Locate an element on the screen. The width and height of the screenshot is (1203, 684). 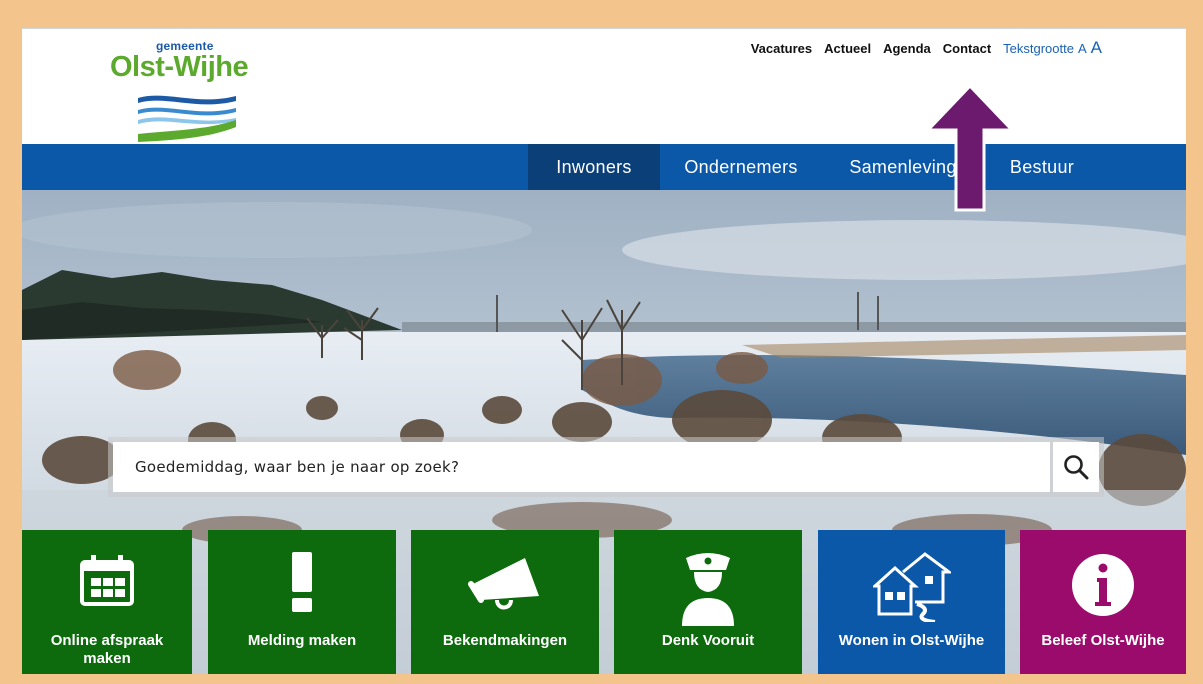
search-input is located at coordinates (581, 467).